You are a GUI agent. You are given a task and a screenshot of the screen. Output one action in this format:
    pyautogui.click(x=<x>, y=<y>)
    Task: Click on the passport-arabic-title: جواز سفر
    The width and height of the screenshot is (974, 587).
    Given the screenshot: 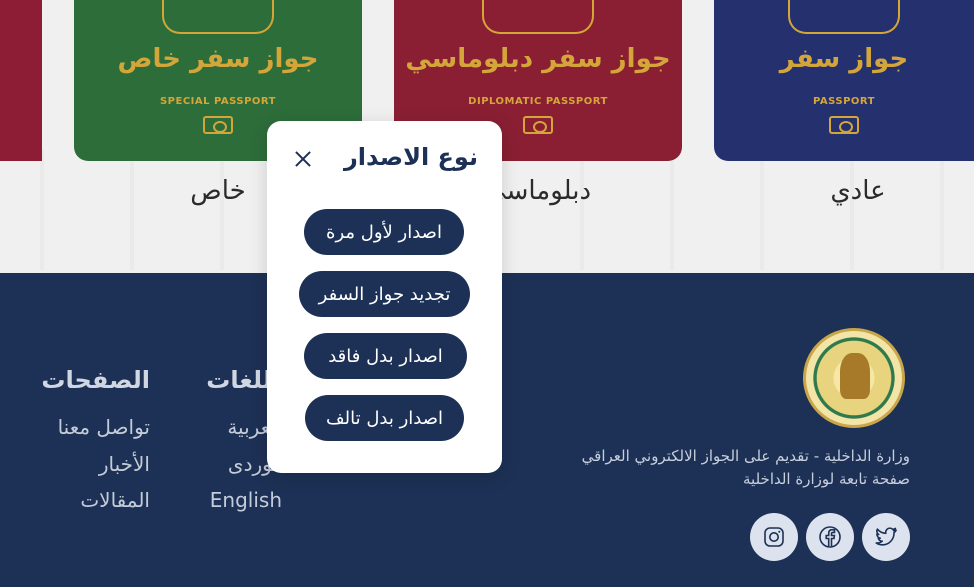 What is the action you would take?
    pyautogui.click(x=844, y=59)
    